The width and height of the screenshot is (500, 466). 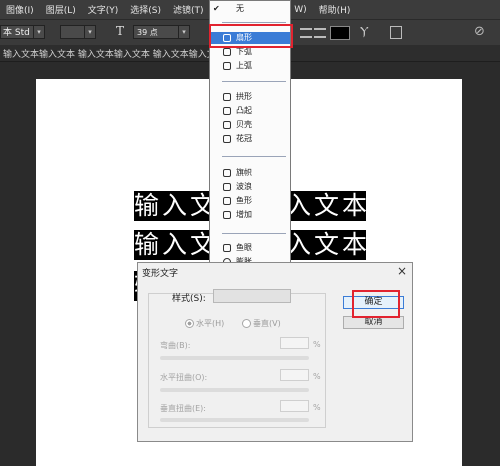 I want to click on annotation-highlight-ok, so click(x=376, y=304).